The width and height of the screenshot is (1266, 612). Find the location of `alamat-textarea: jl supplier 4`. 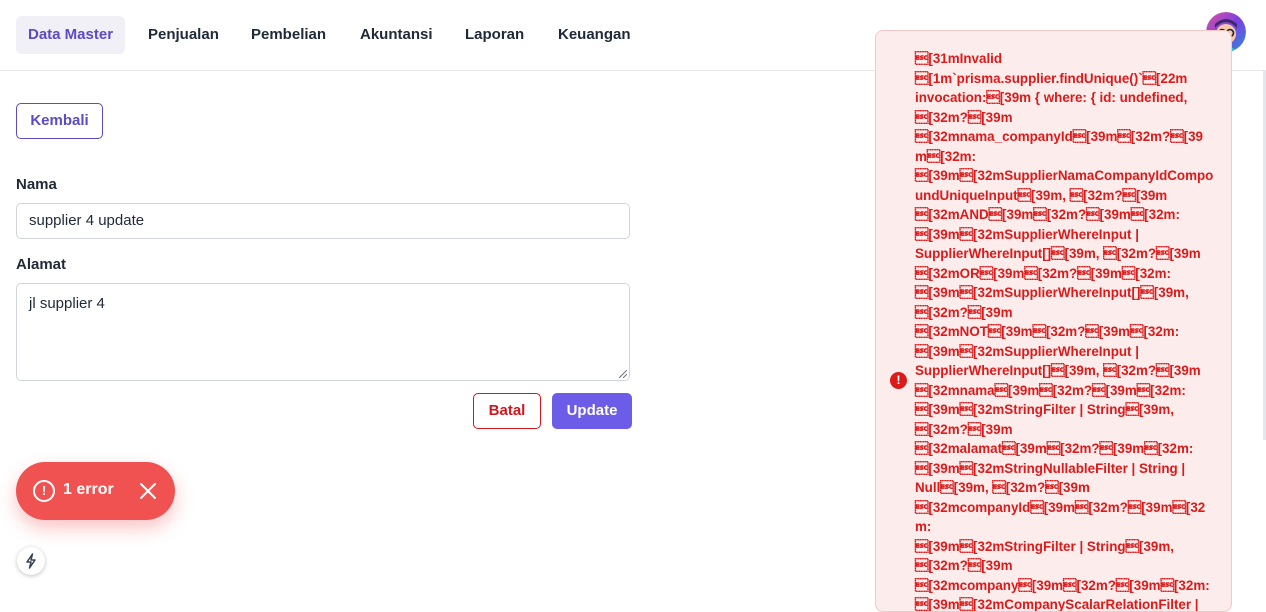

alamat-textarea: jl supplier 4 is located at coordinates (323, 332).